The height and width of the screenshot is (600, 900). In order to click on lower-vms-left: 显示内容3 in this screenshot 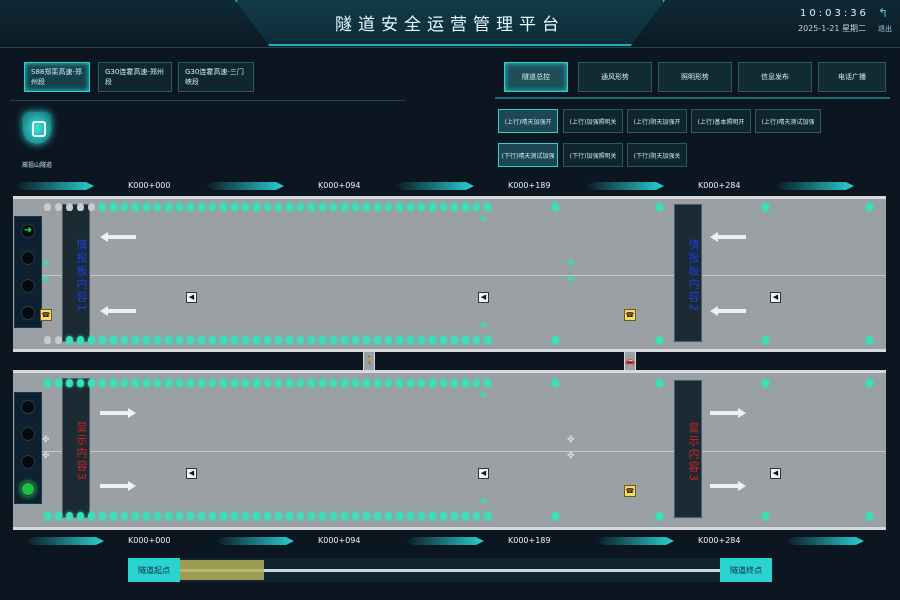, I will do `click(76, 448)`.